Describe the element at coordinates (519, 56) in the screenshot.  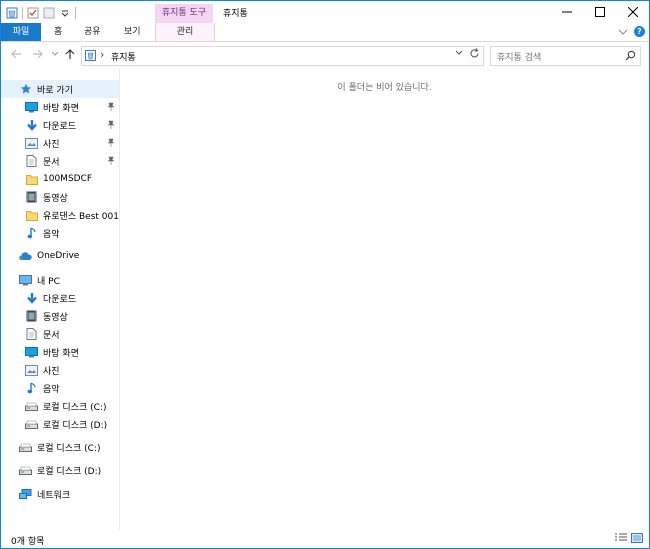
I see `search-input: 휴지통 검색` at that location.